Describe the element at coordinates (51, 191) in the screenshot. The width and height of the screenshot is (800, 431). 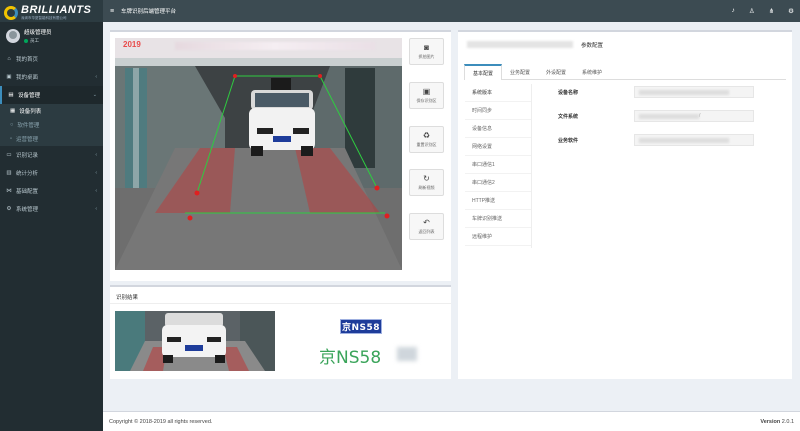
I see `sidebar-item-config: ⋈ 基础配置 ‹` at that location.